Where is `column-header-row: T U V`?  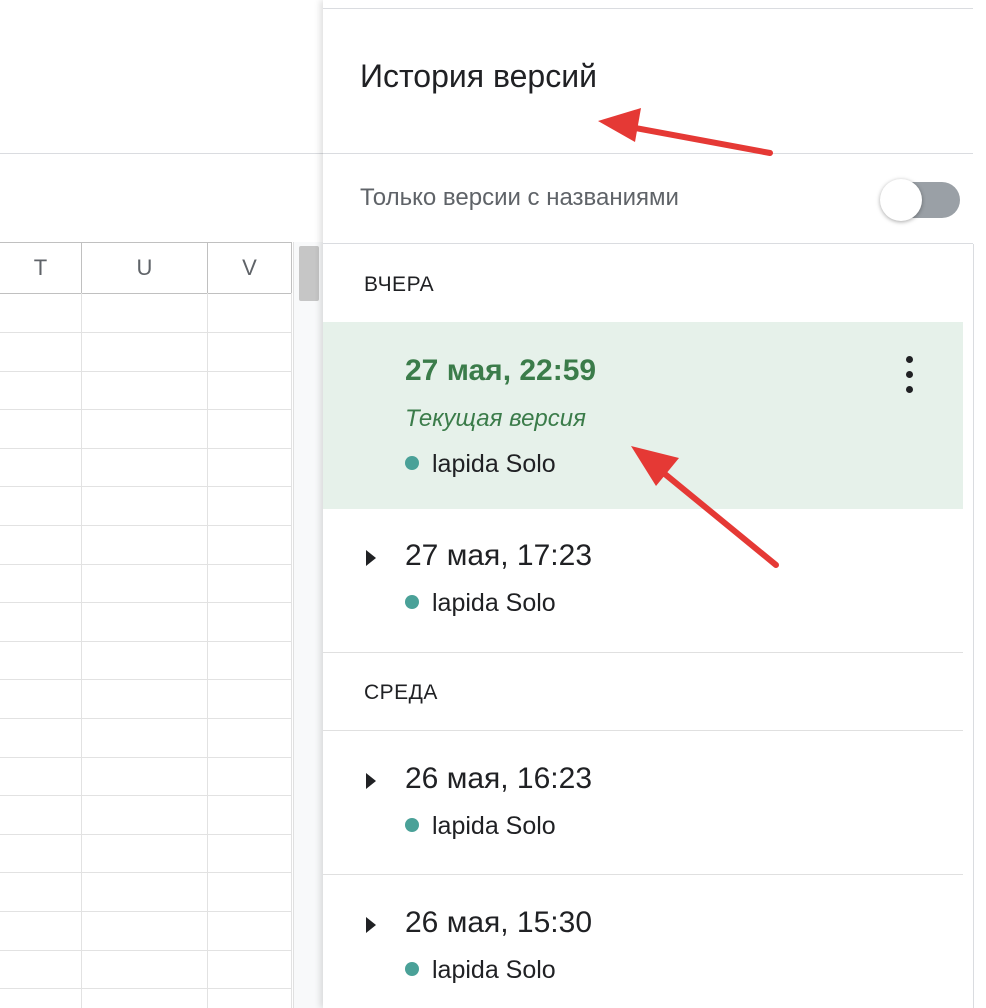
column-header-row: T U V is located at coordinates (146, 268).